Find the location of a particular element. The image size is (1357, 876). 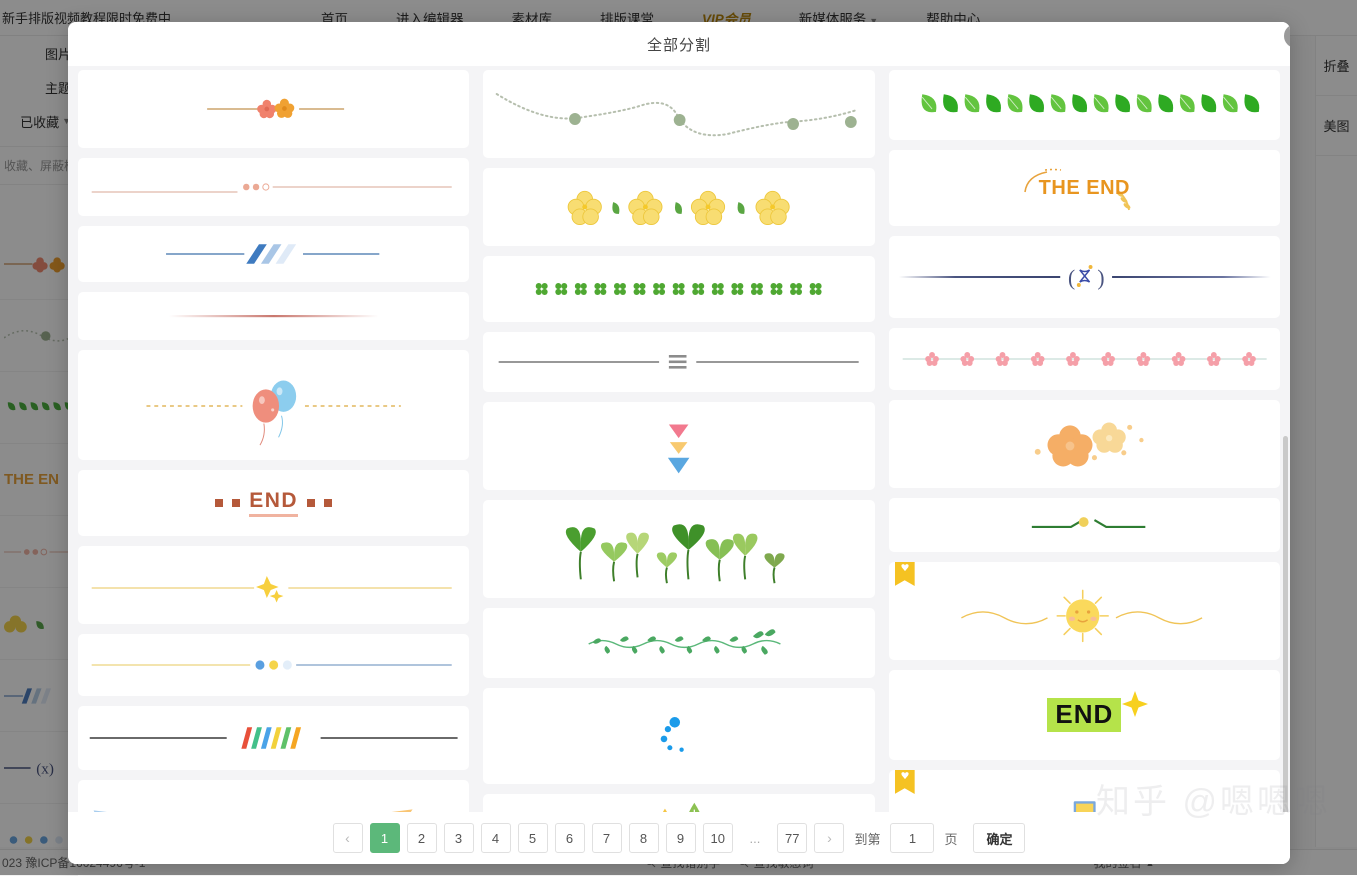

divider-green-dot-line is located at coordinates (1084, 525).